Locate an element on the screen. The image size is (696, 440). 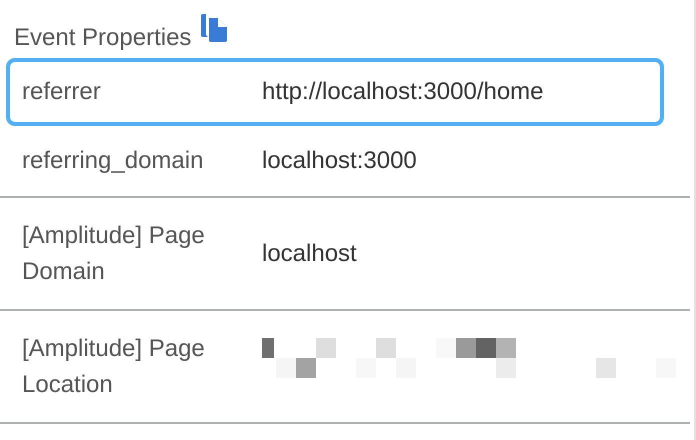
property-name: [Amplitude] Page Location is located at coordinates (114, 367).